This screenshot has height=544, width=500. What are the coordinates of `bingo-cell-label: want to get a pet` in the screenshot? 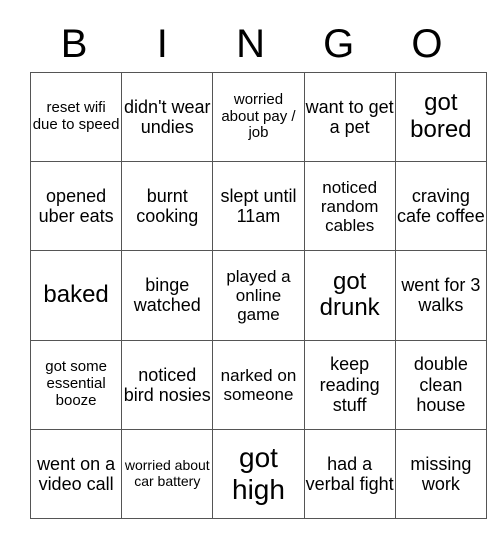 It's located at (349, 117).